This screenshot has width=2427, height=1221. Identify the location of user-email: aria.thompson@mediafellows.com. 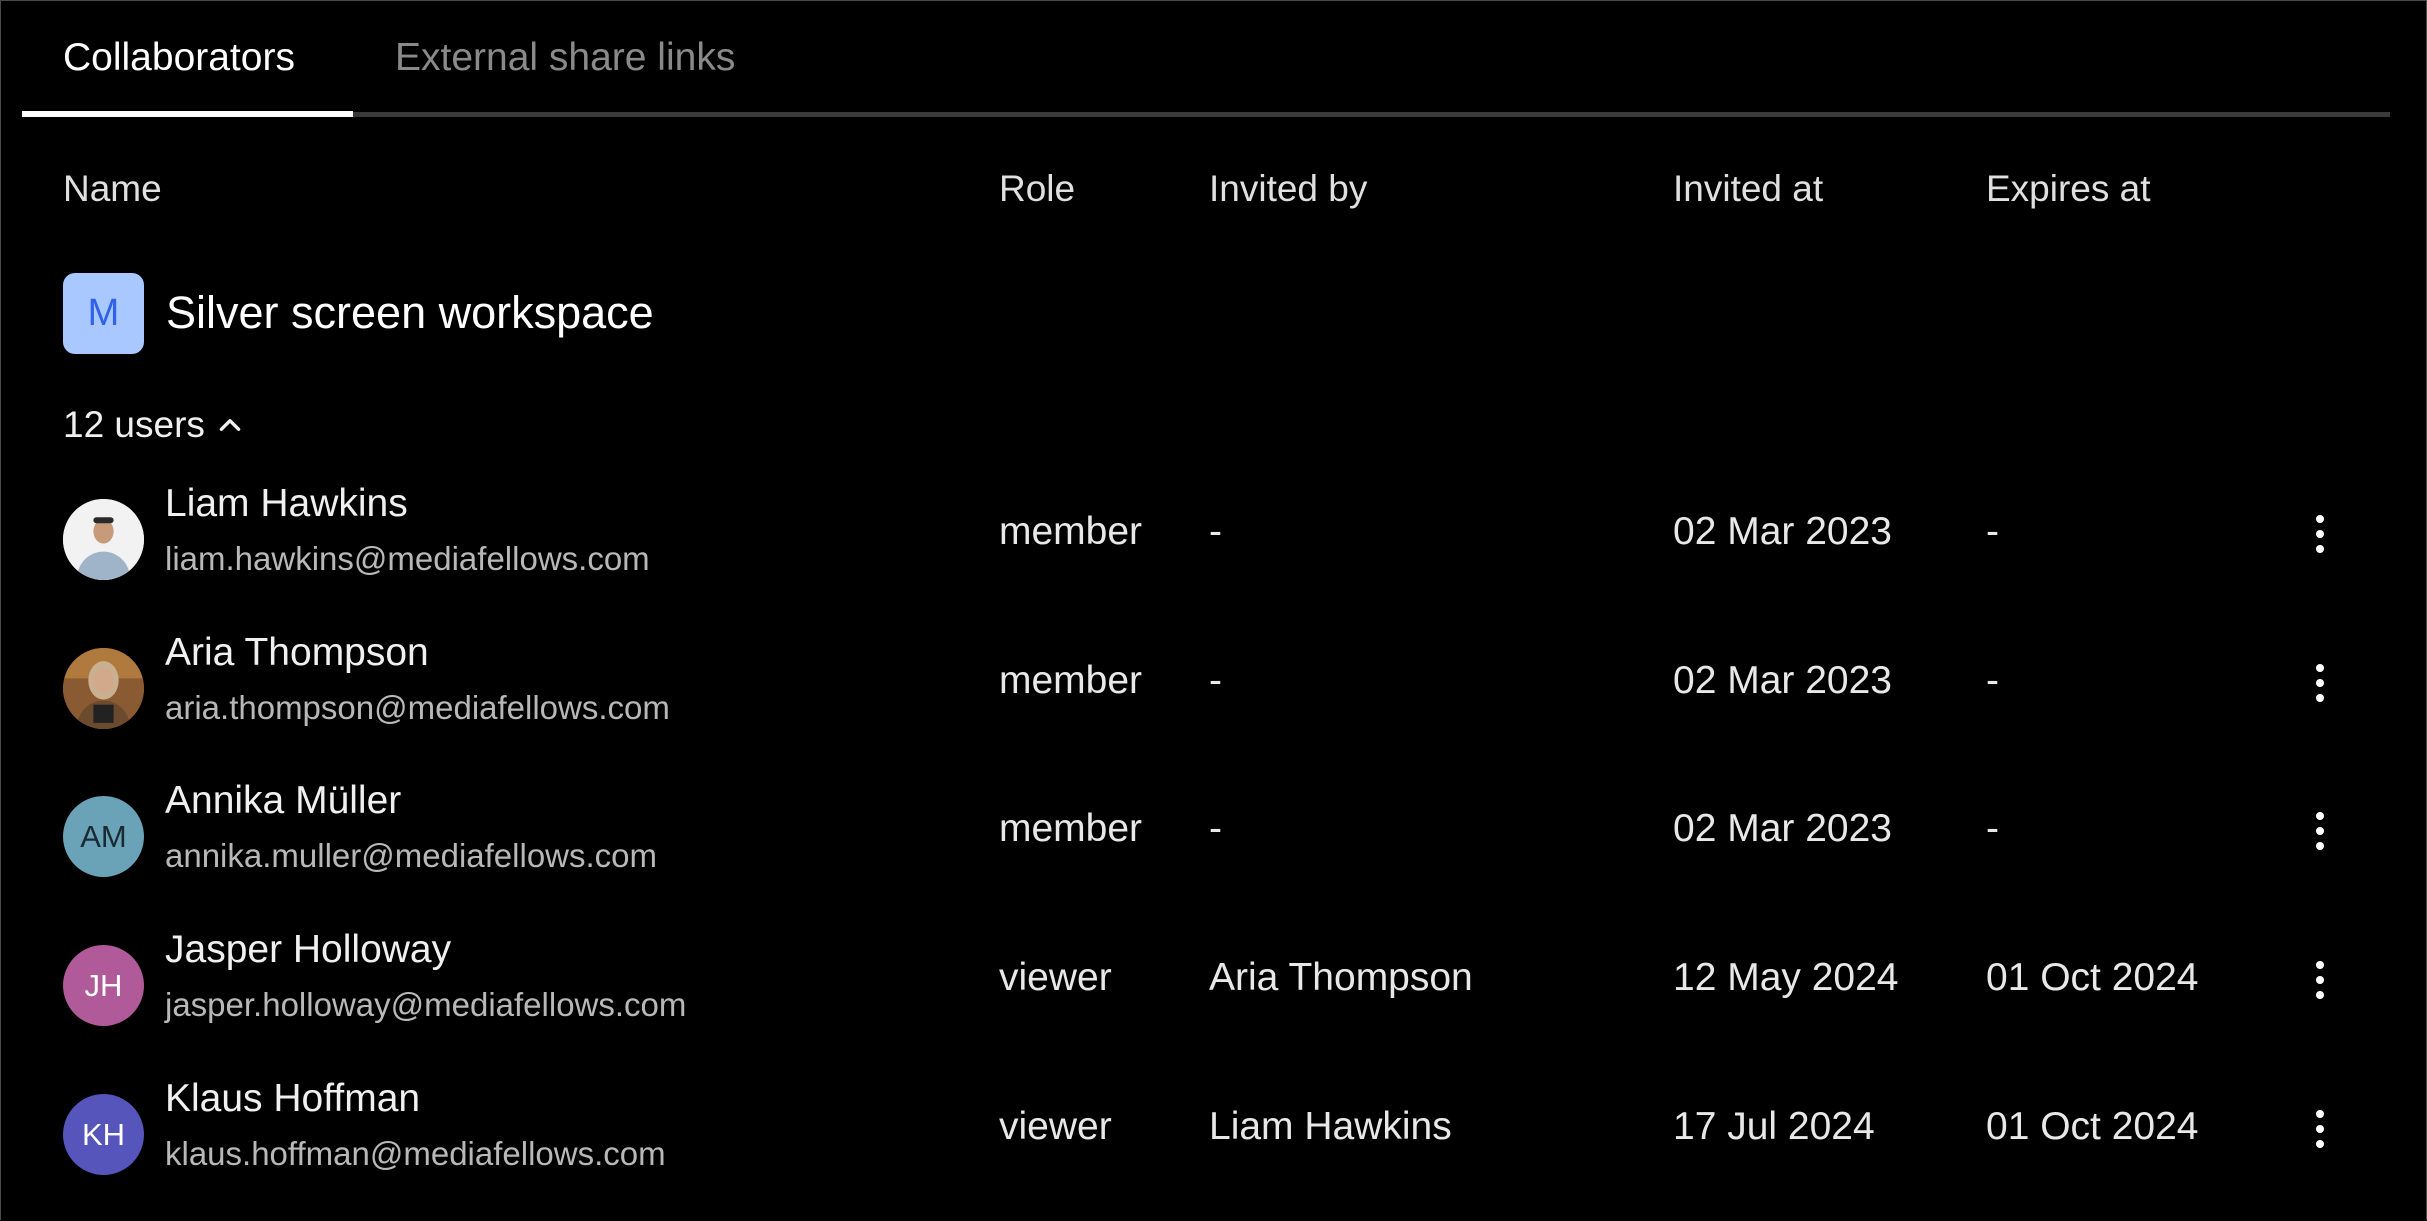
(417, 707).